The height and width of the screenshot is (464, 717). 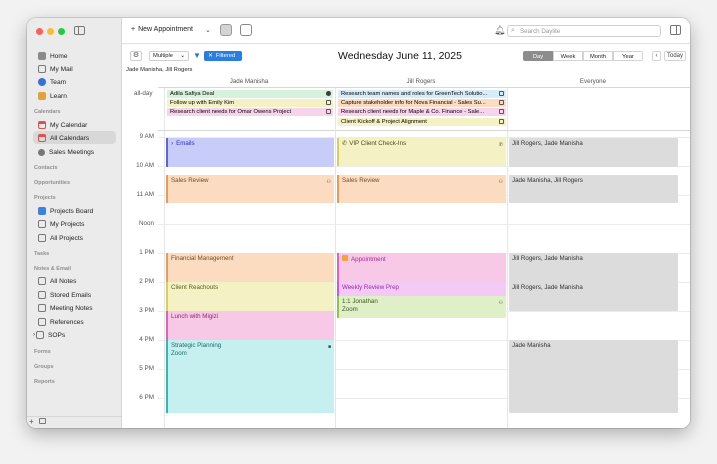 I want to click on sidebar-item-learn: Learn, so click(x=52, y=96).